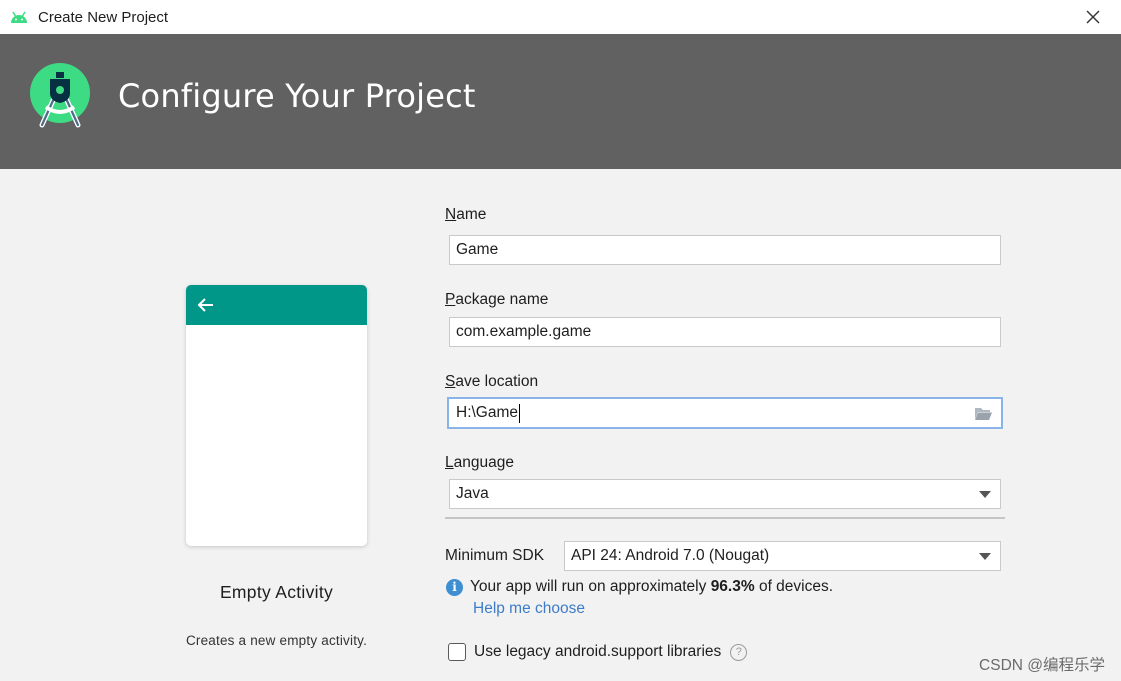 This screenshot has width=1121, height=681. What do you see at coordinates (497, 299) in the screenshot?
I see `package-name-label: Package name` at bounding box center [497, 299].